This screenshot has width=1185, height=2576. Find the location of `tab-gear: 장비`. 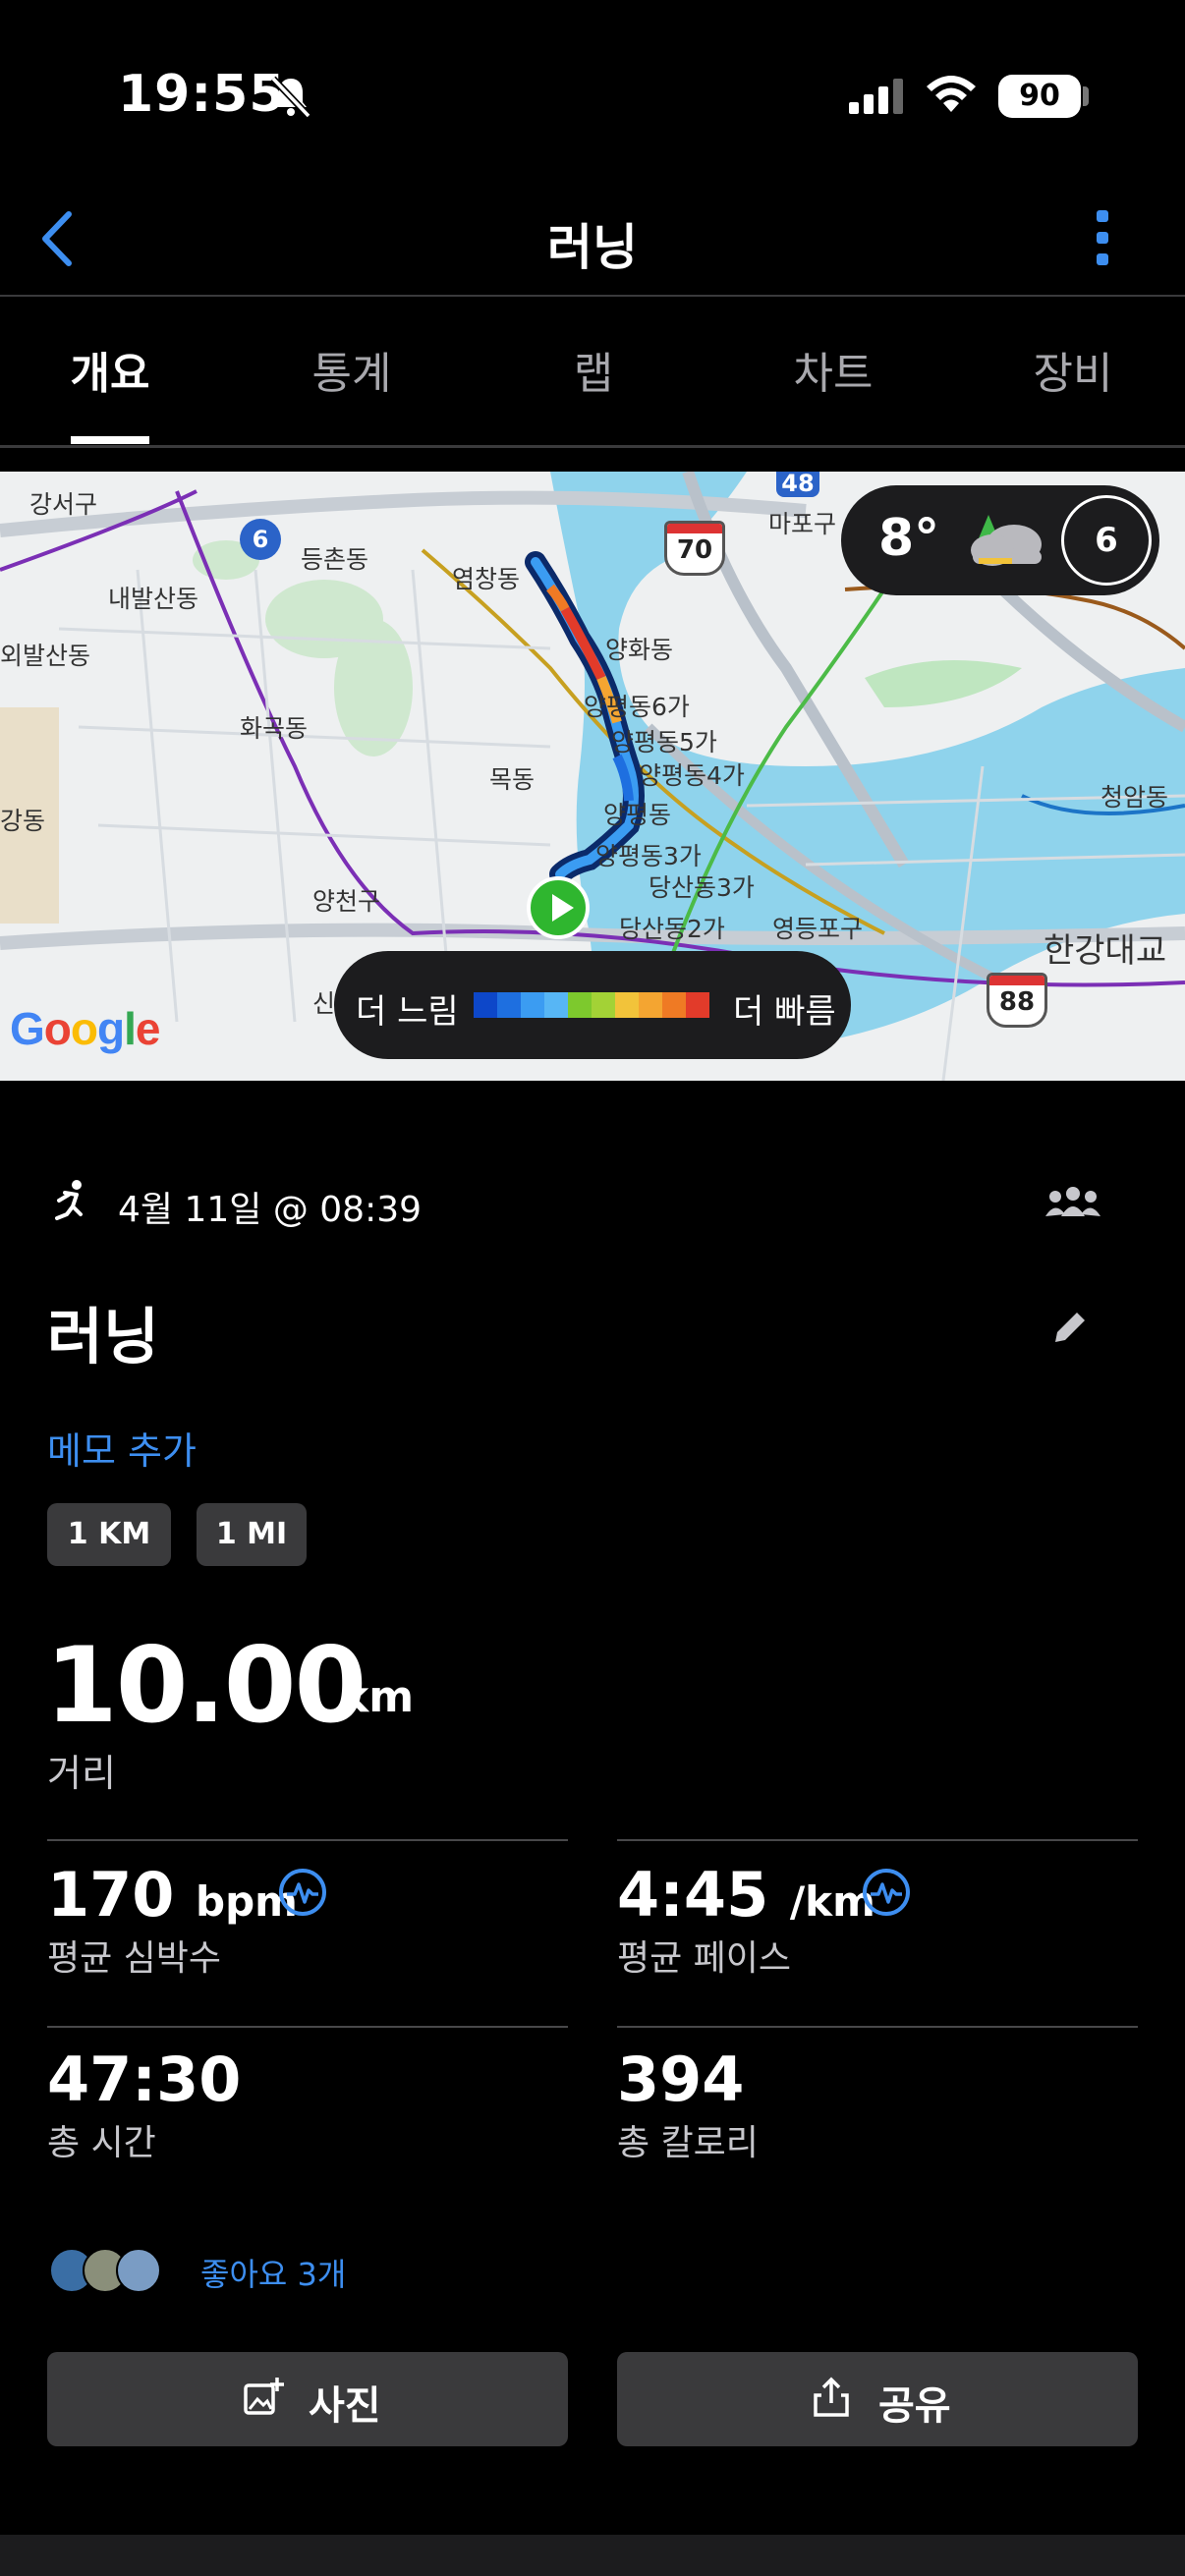

tab-gear: 장비 is located at coordinates (1073, 369).